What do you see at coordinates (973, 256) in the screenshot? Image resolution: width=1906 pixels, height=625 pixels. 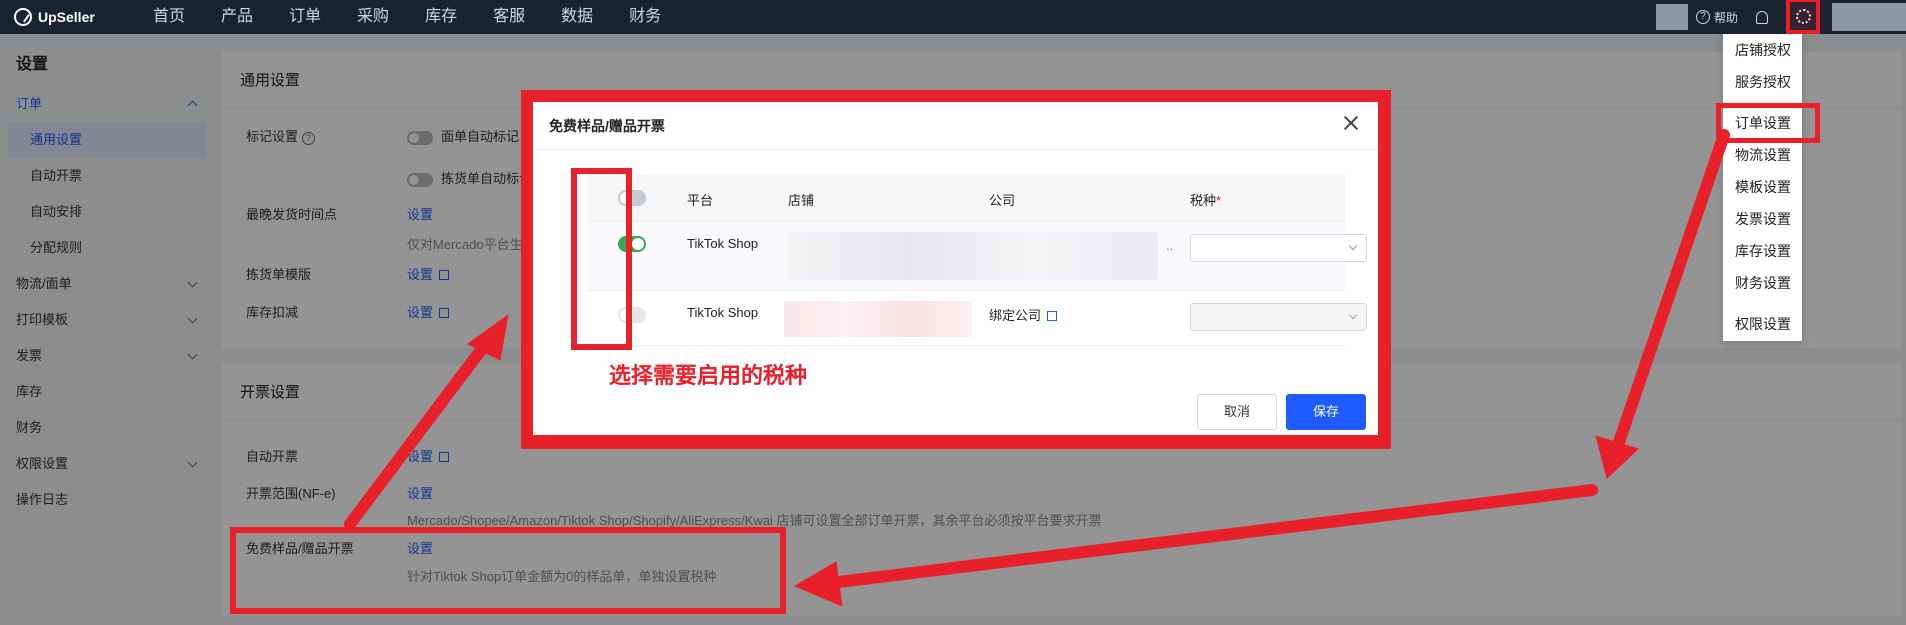 I see `redacted-shop-company` at bounding box center [973, 256].